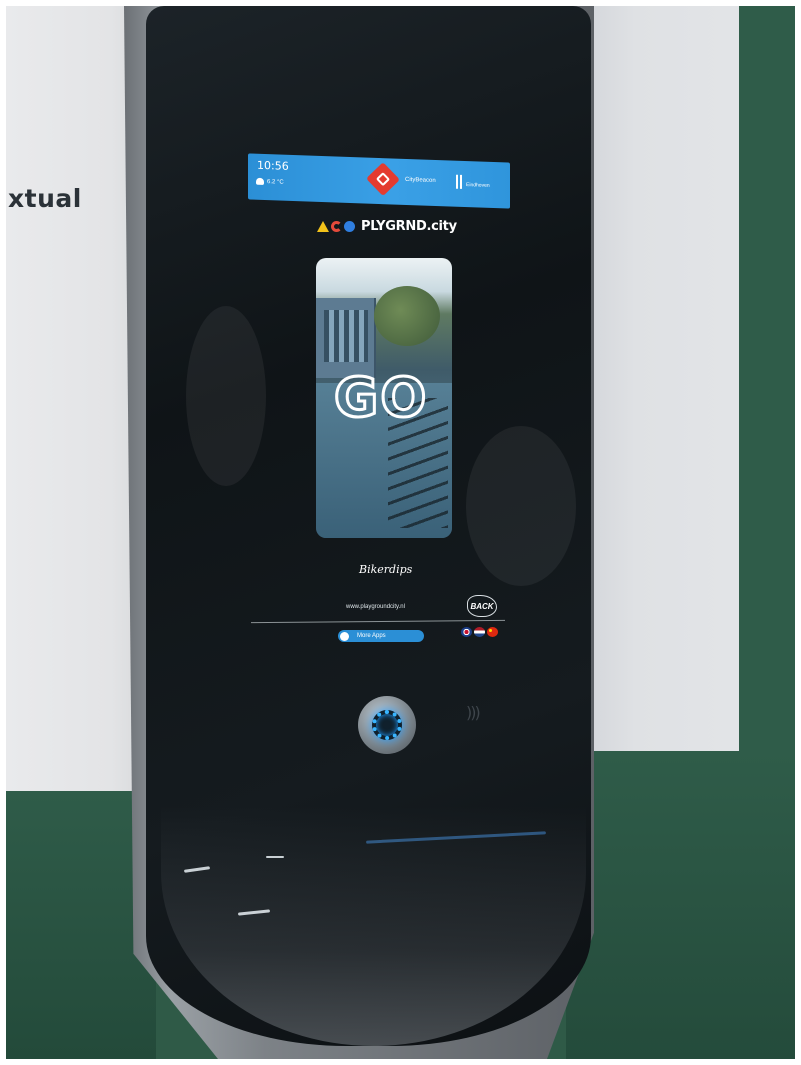  Describe the element at coordinates (482, 606) in the screenshot. I see `back-button: BACK` at that location.